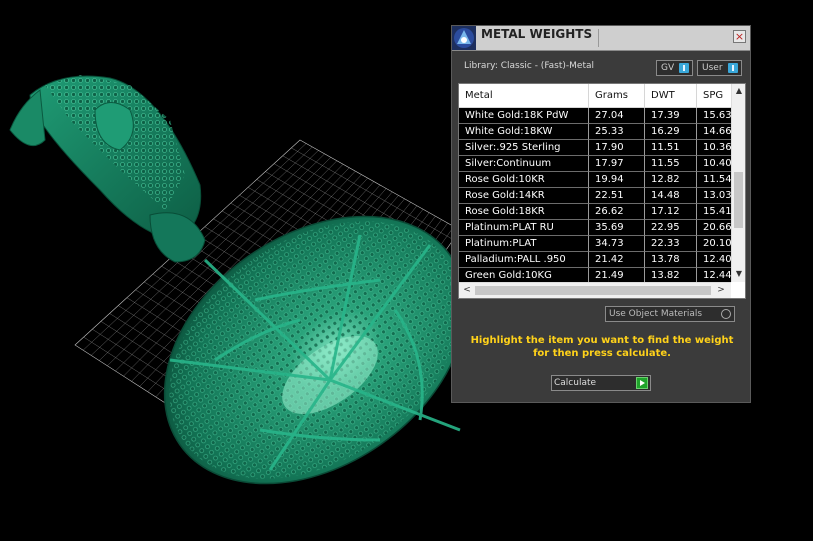 The image size is (813, 541). I want to click on library-label: Library: Classic - (Fast)-Metal, so click(529, 66).